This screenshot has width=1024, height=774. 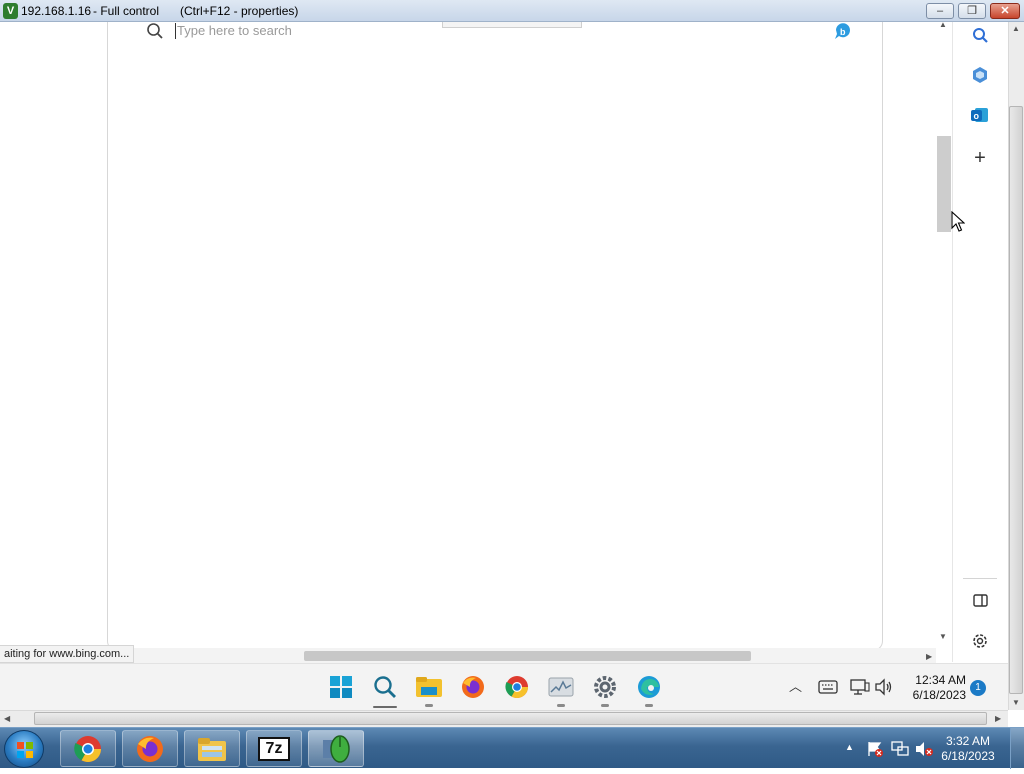 I want to click on explorer-icon, so click(x=212, y=749).